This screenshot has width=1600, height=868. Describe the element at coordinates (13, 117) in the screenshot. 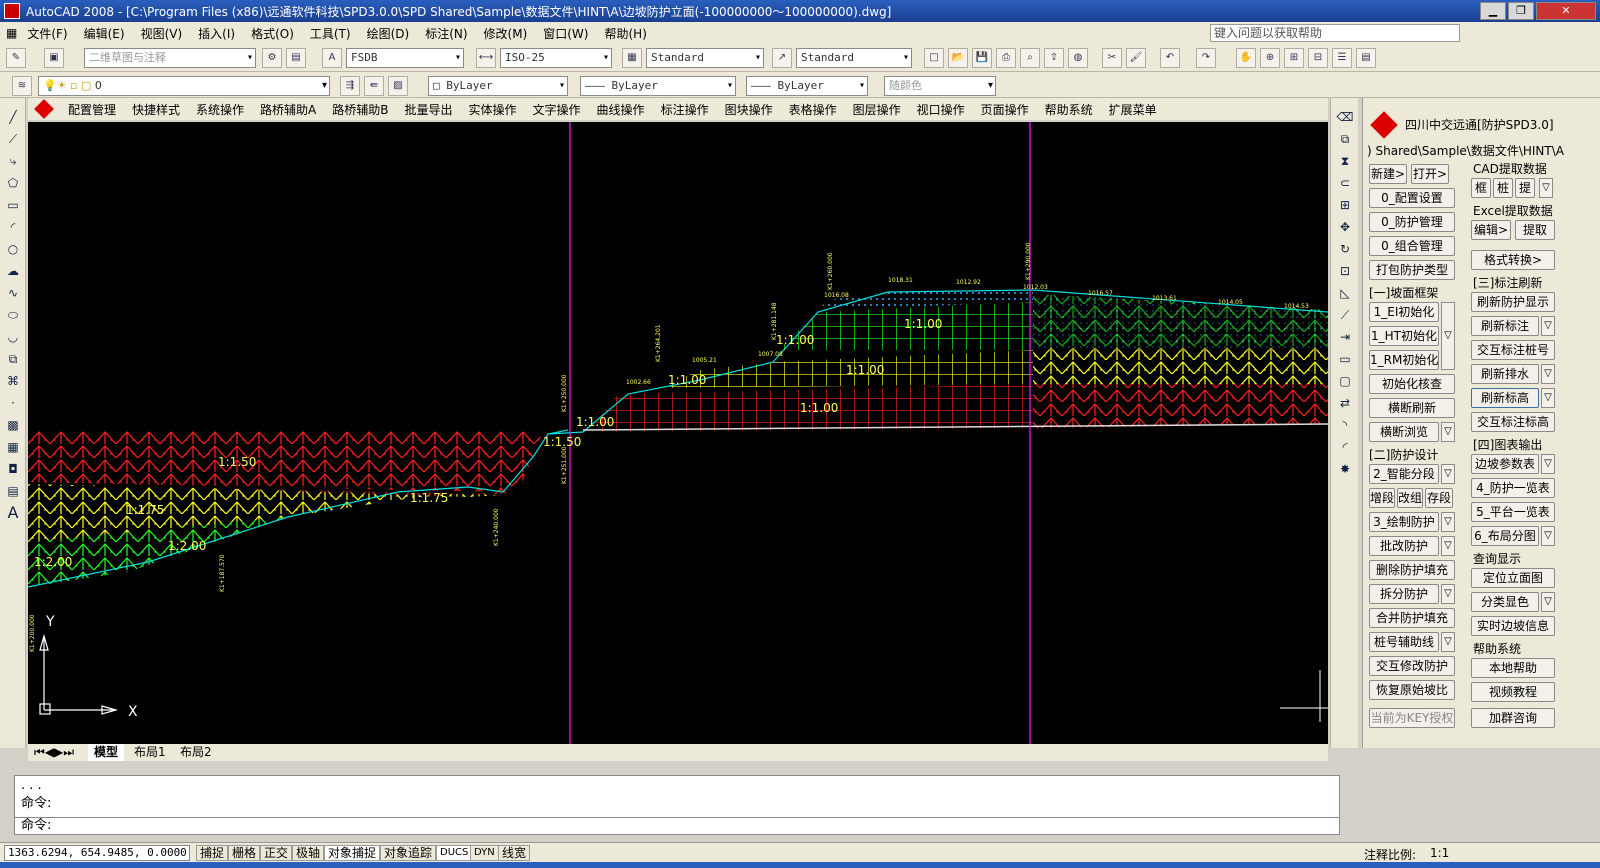

I see `line-icon: ╱` at that location.